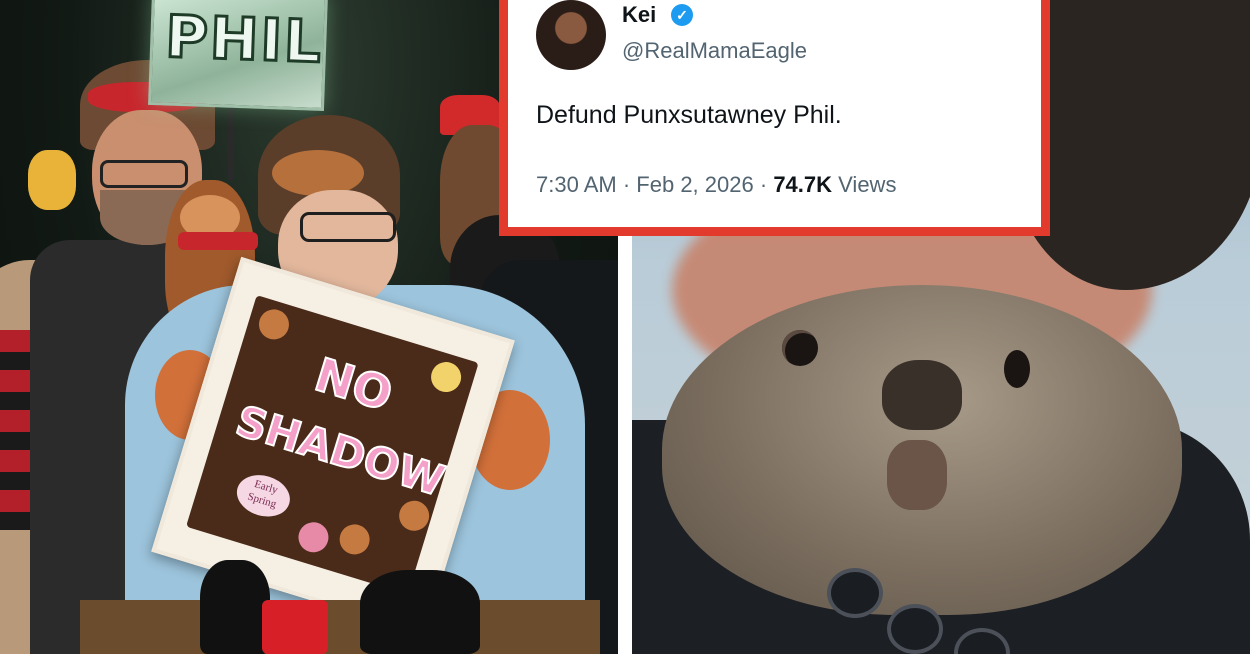 The height and width of the screenshot is (654, 1250). I want to click on tweet-handle: @RealMamaEagle, so click(714, 51).